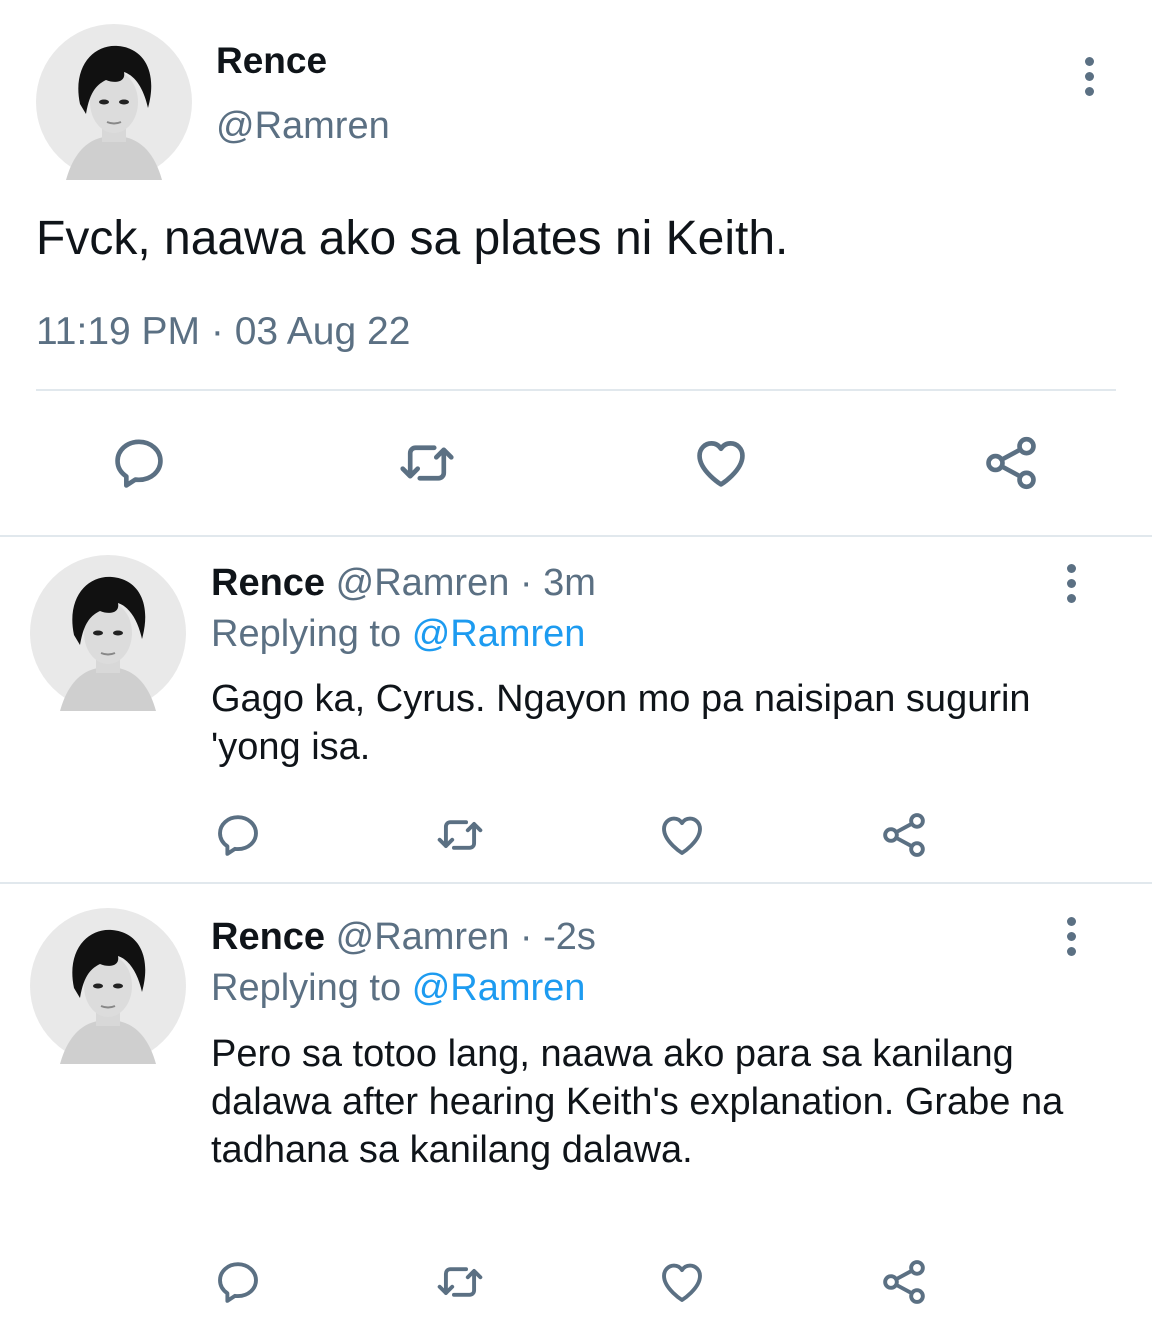 The height and width of the screenshot is (1335, 1152). Describe the element at coordinates (322, 331) in the screenshot. I see `tweet-date: 03 Aug 22` at that location.